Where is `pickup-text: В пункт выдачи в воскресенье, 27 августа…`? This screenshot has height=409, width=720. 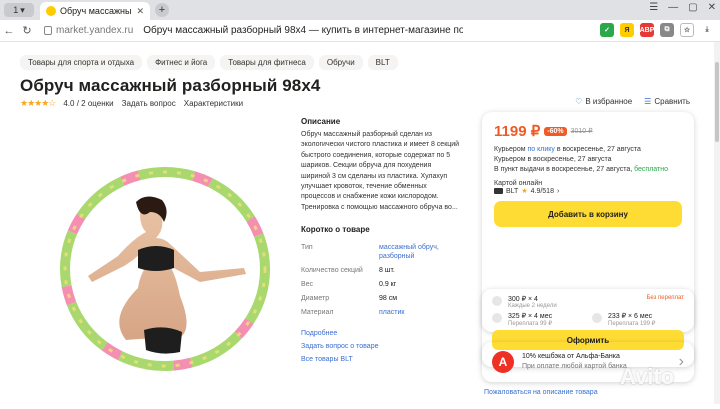 pickup-text: В пункт выдачи в воскресенье, 27 августа… is located at coordinates (564, 169).